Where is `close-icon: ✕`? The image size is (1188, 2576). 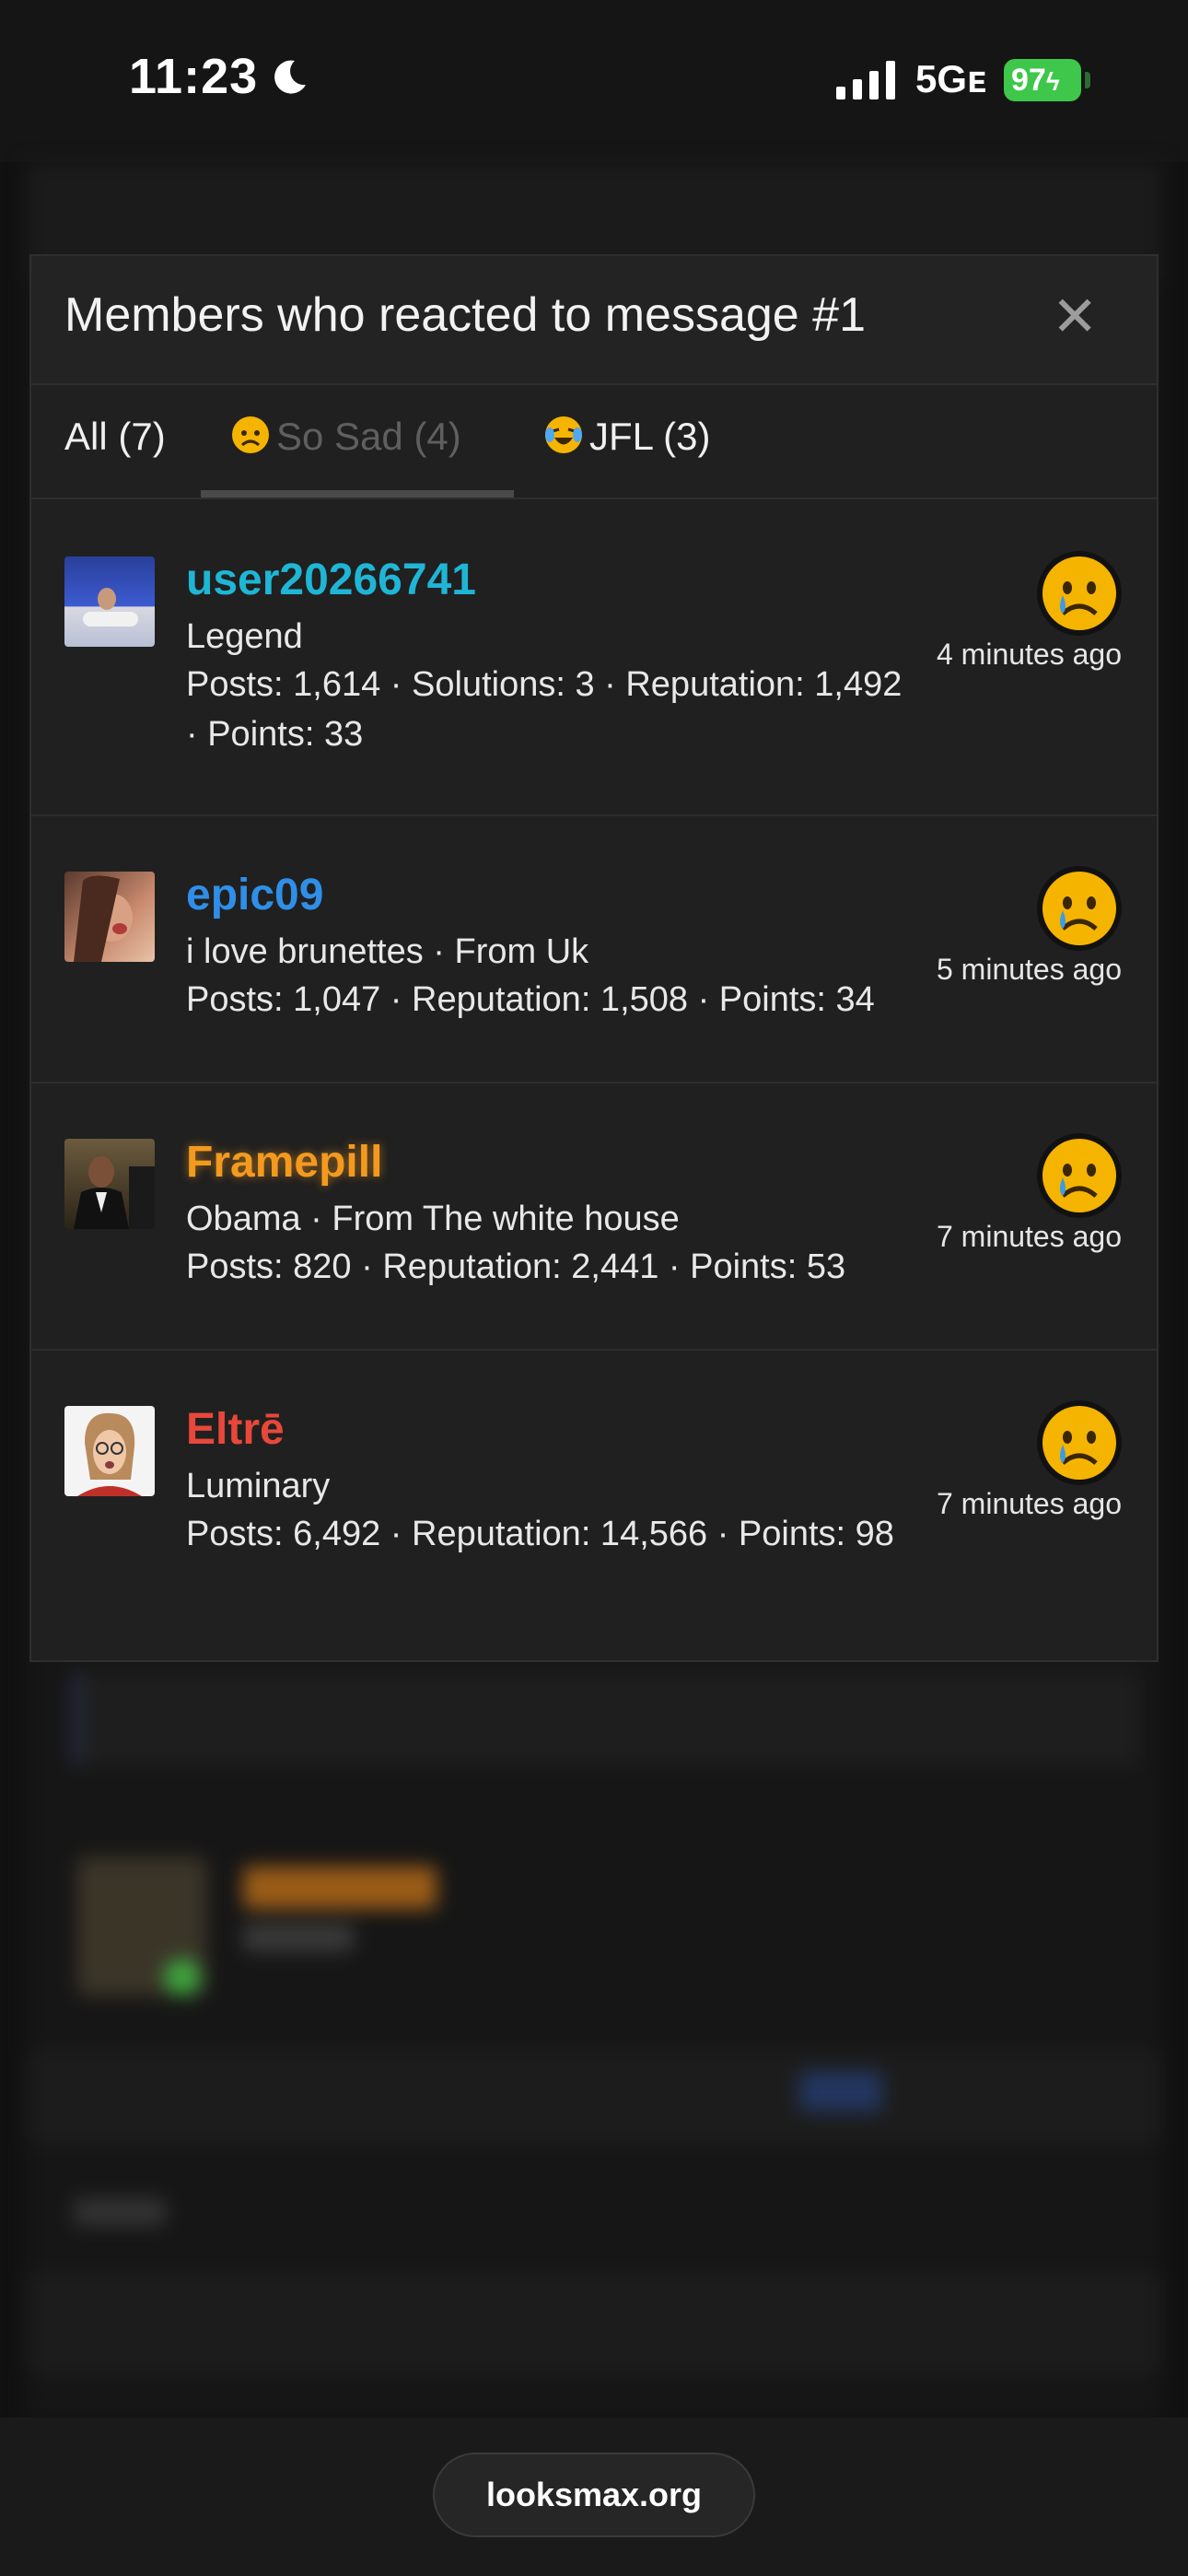 close-icon: ✕ is located at coordinates (1075, 317).